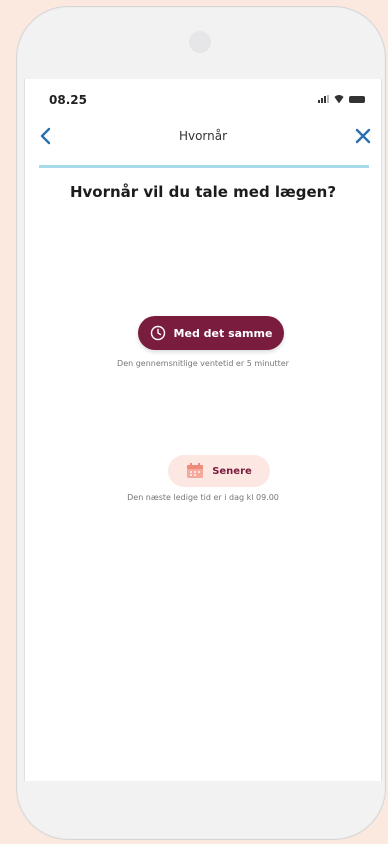 The width and height of the screenshot is (388, 844). What do you see at coordinates (203, 97) in the screenshot?
I see `status-bar: 08.25` at bounding box center [203, 97].